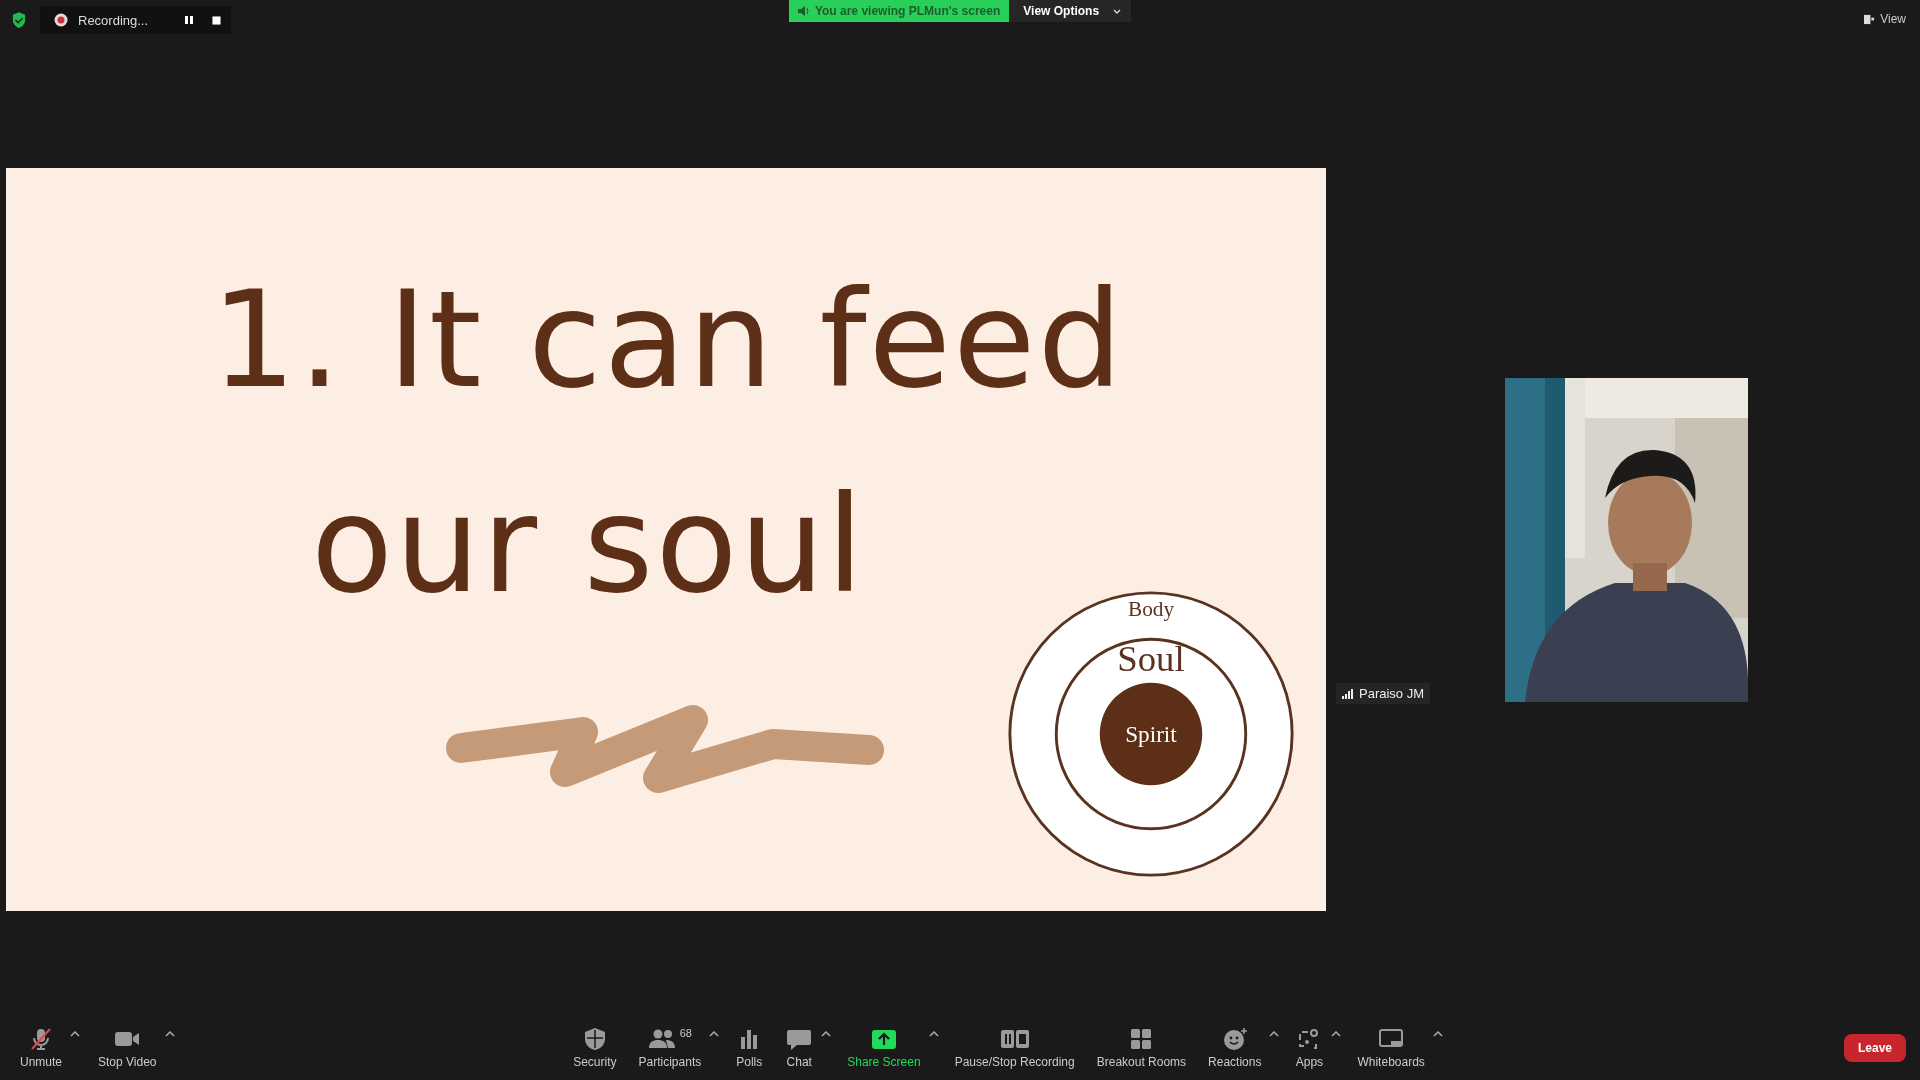  I want to click on chevron-down-icon, so click(1117, 11).